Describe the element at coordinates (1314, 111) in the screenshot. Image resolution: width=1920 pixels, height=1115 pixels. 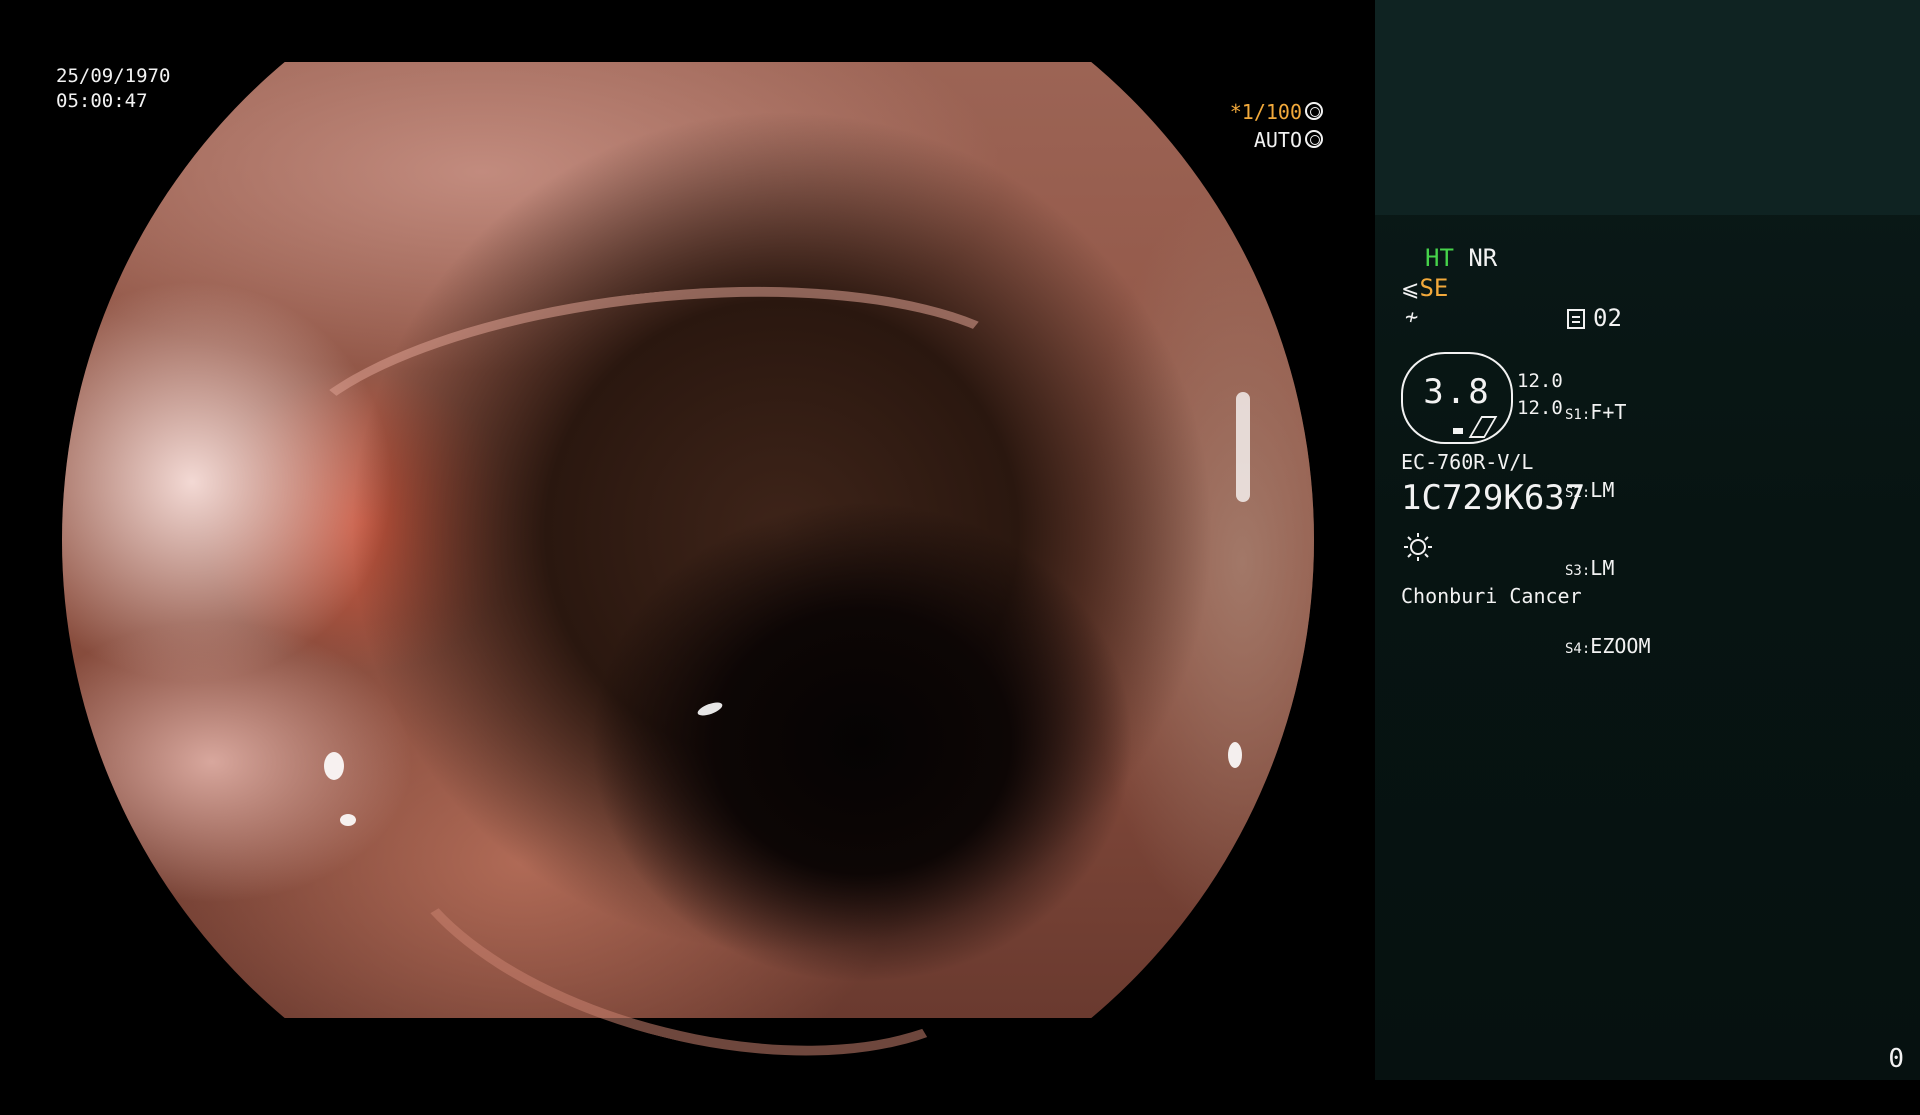
I see `shutter-icon` at that location.